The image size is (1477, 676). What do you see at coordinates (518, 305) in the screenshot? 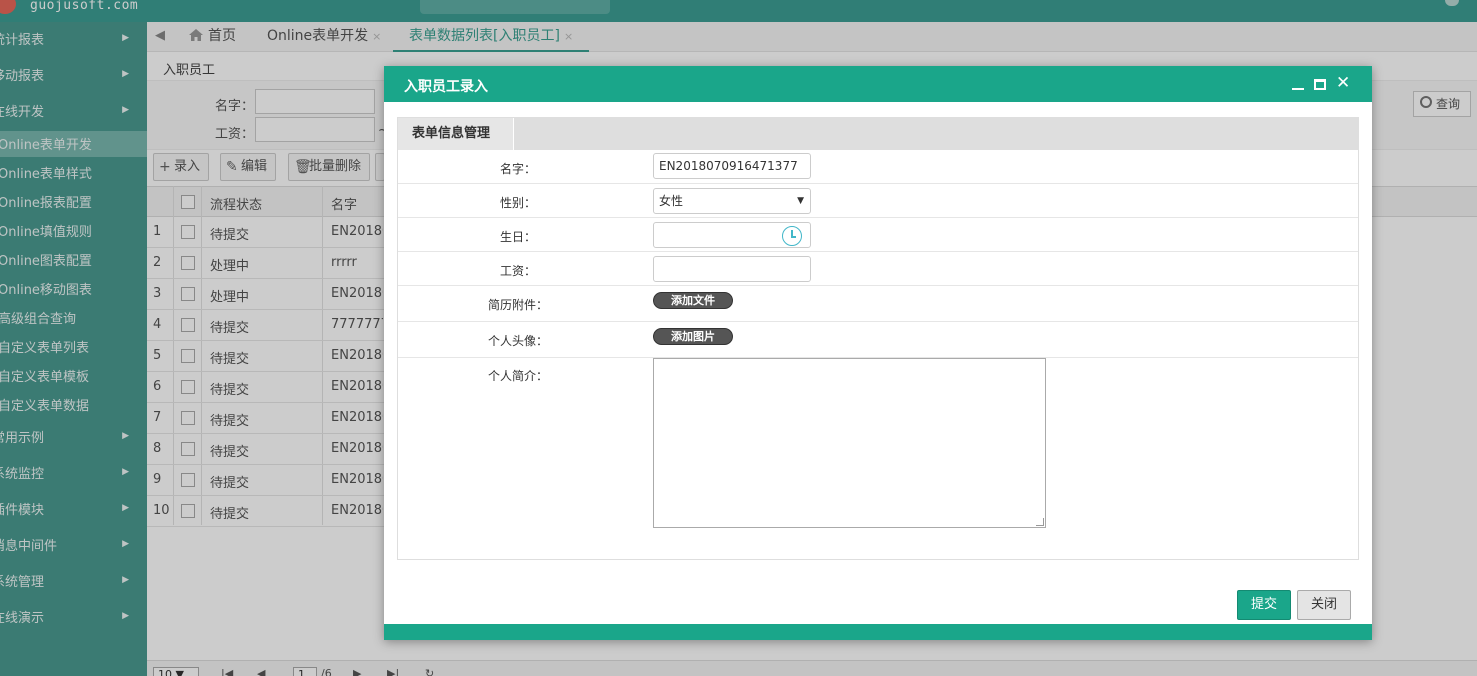
I see `resume-label: 简历附件：` at bounding box center [518, 305].